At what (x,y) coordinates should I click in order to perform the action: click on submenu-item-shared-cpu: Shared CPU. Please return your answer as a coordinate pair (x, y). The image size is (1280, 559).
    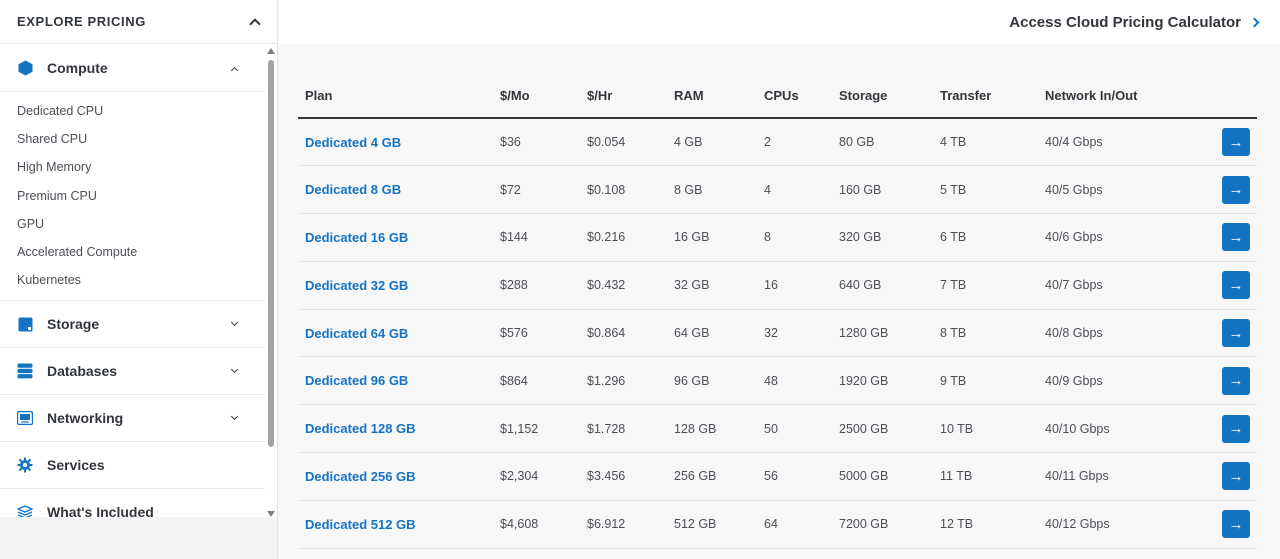
    Looking at the image, I should click on (141, 139).